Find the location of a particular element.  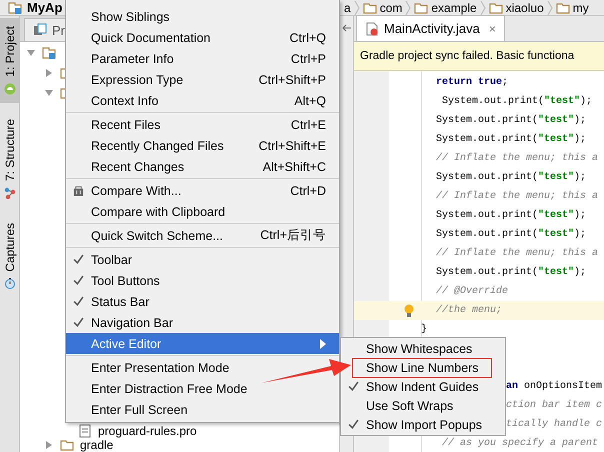

menu-item: Enter Presentation Mode is located at coordinates (154, 367).